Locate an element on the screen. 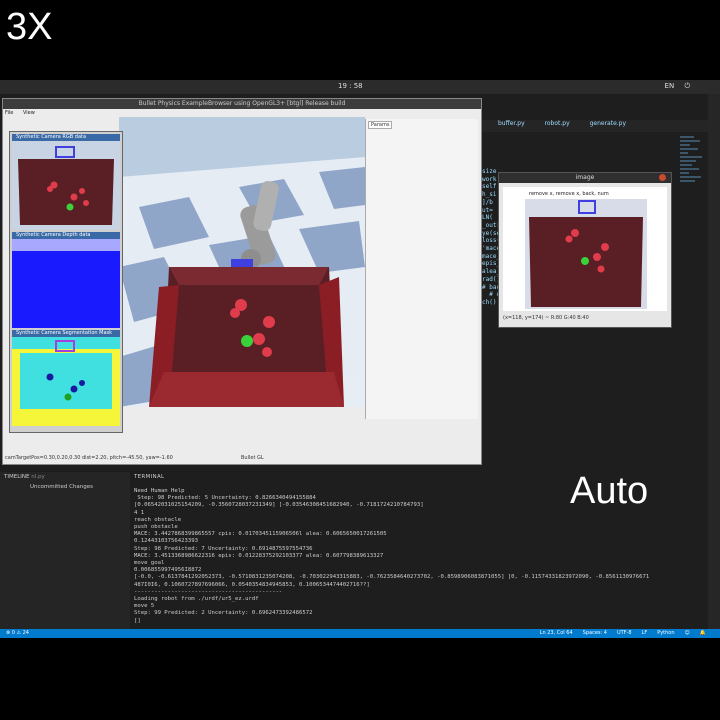  statusbar-right: Ln 23, Col 64 Spaces: 4 UTF-8 LF Python ☺ 🔔 is located at coordinates (618, 633).